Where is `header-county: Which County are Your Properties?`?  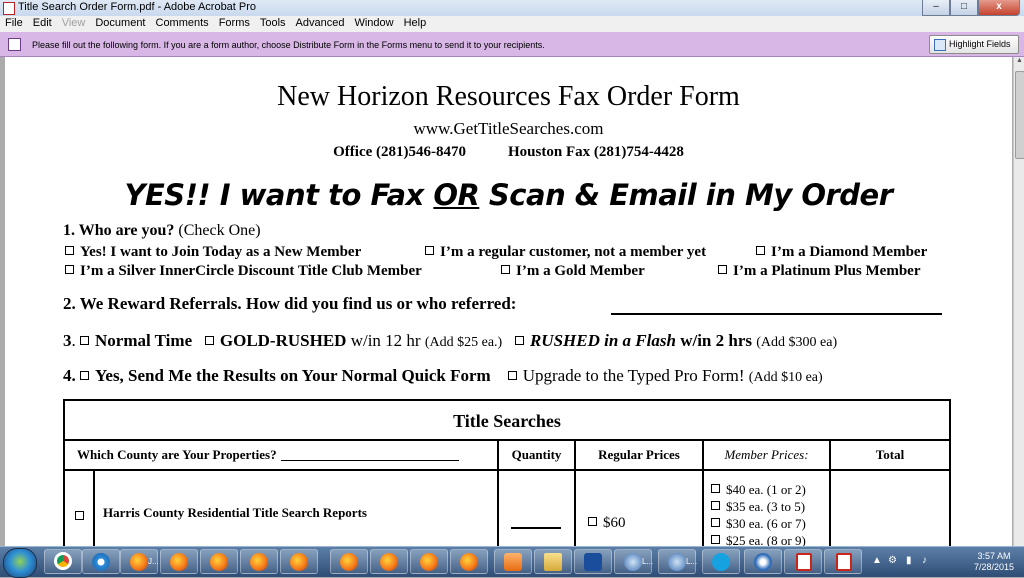
header-county: Which County are Your Properties? is located at coordinates (282, 455).